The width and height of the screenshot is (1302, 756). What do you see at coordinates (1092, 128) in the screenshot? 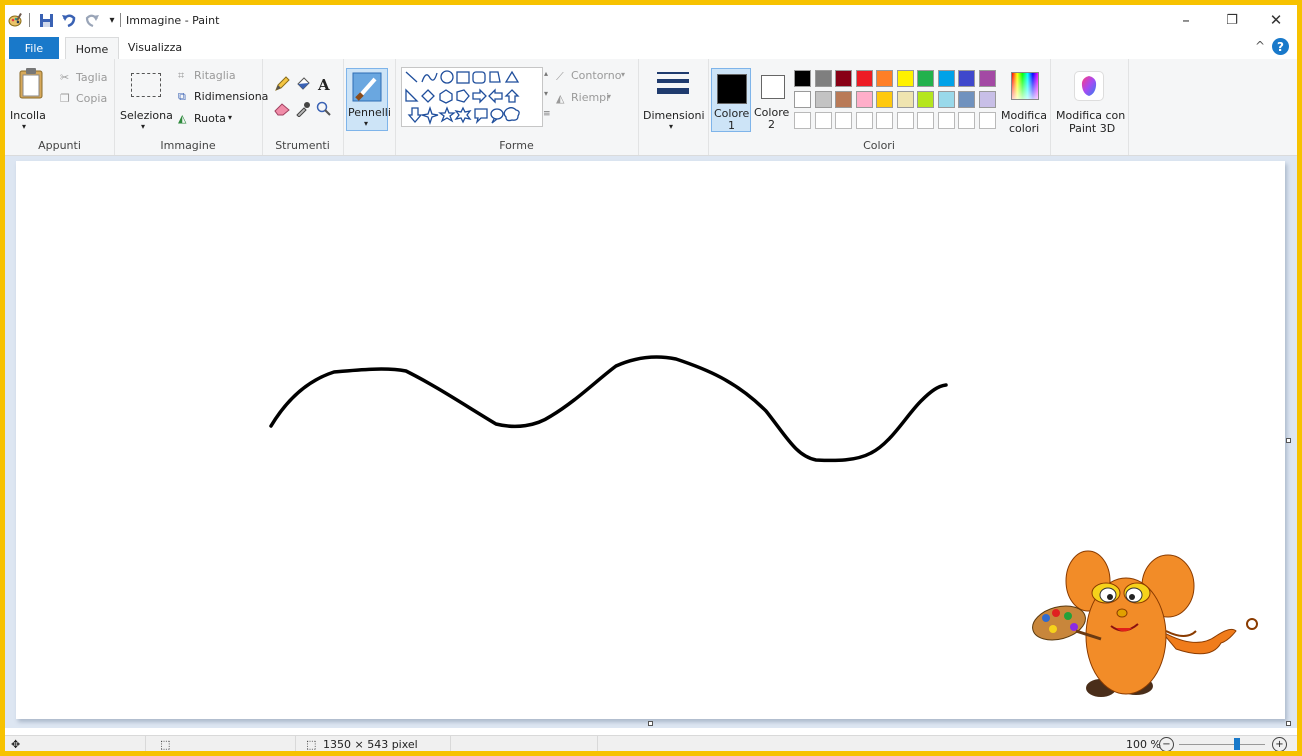
I see `paint3d-label-2: Paint 3D` at bounding box center [1092, 128].